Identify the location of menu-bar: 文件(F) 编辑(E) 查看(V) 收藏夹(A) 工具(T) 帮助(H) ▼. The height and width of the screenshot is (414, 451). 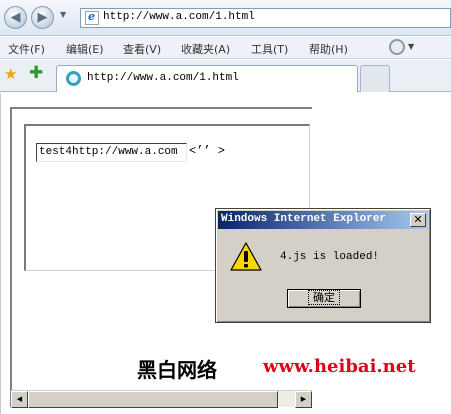
(225, 48).